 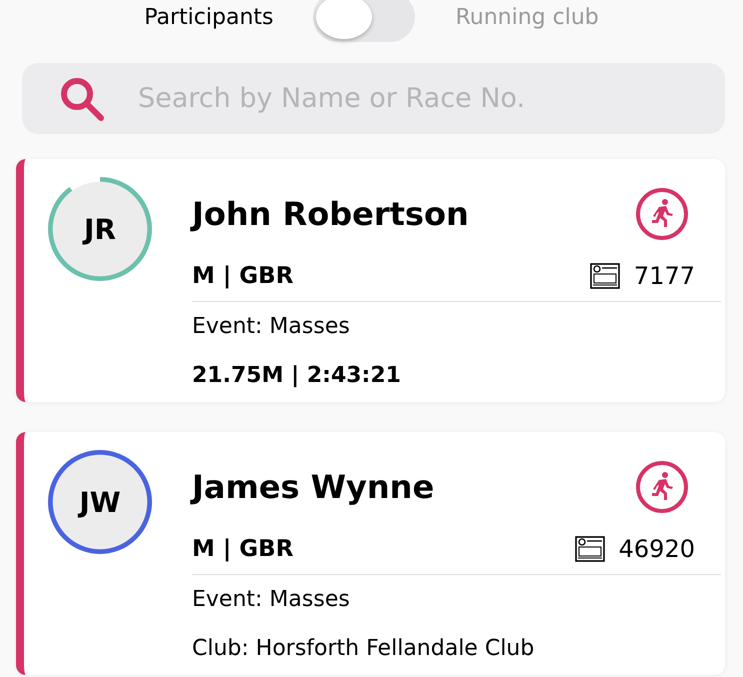 What do you see at coordinates (313, 487) in the screenshot?
I see `participant-name: James Wynne` at bounding box center [313, 487].